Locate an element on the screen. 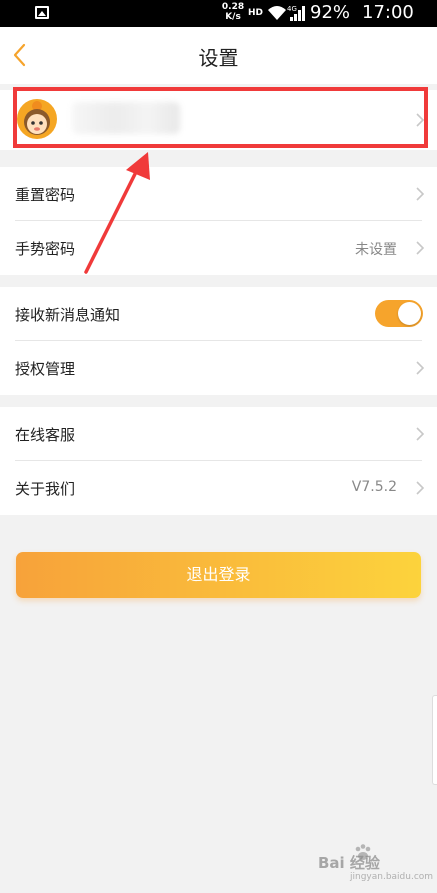 This screenshot has height=893, width=437. notification-toggle is located at coordinates (399, 313).